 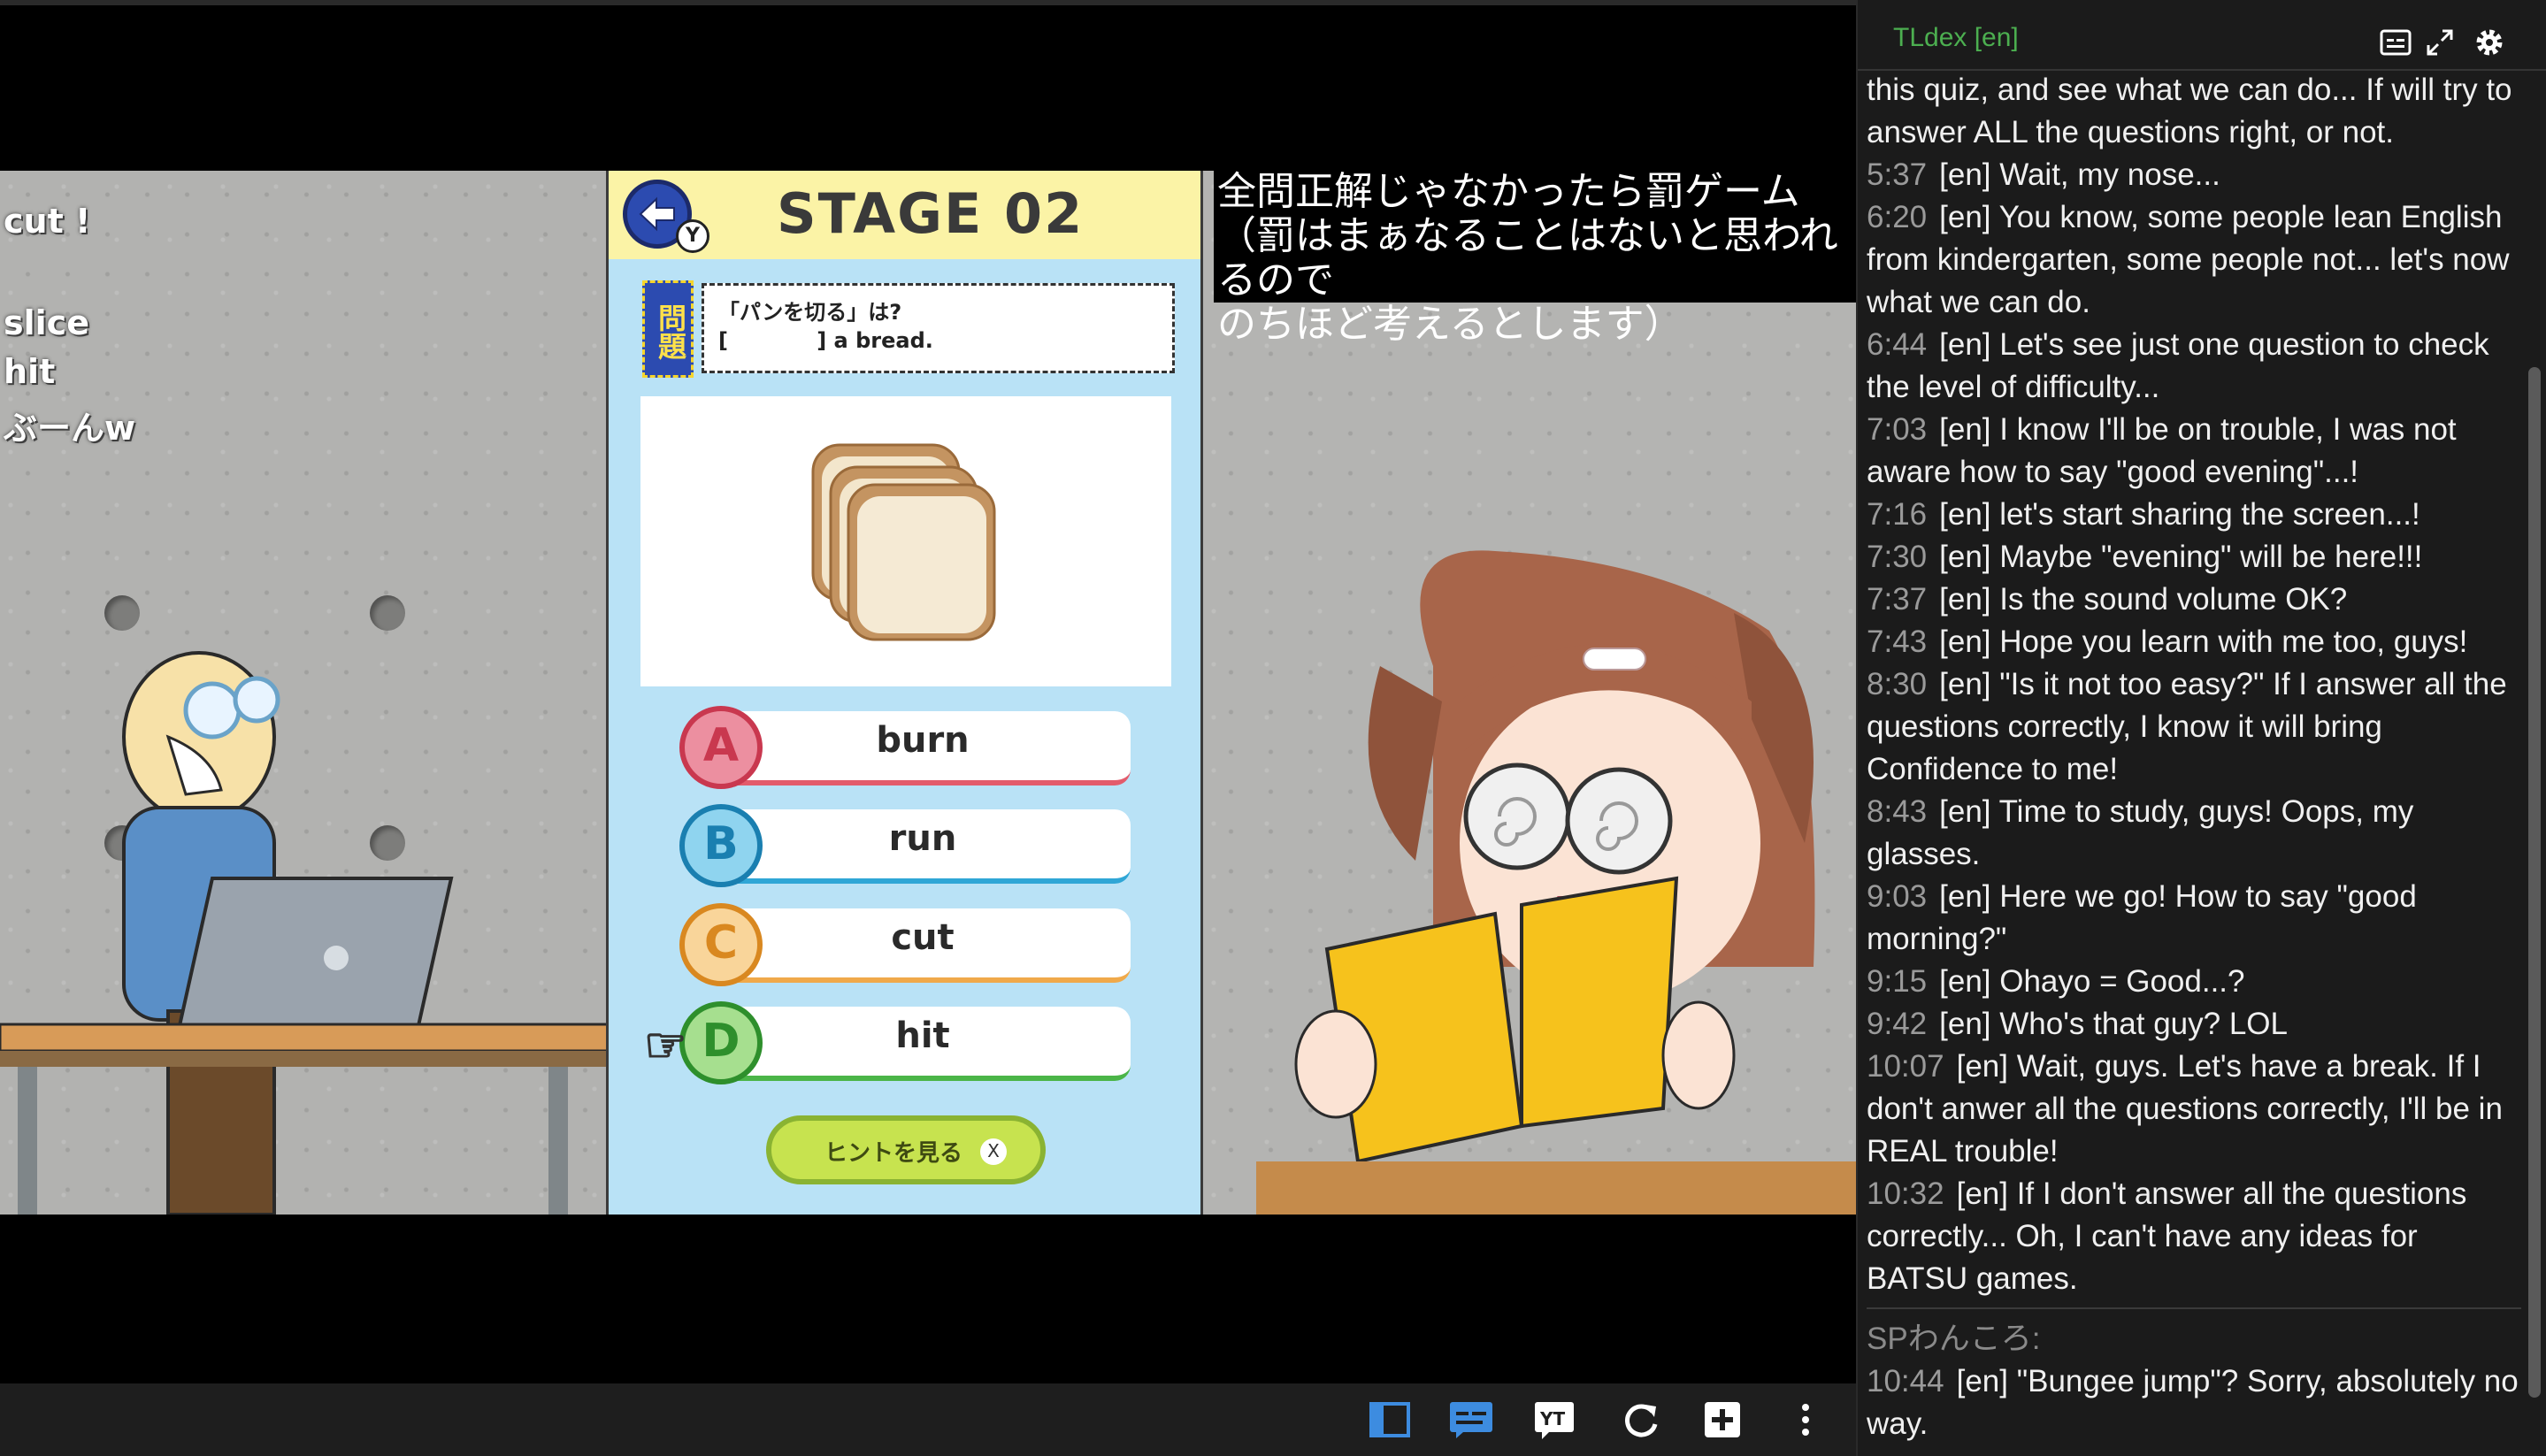 I want to click on message-text: [en] let's start sharing the screen...!, so click(x=2179, y=514).